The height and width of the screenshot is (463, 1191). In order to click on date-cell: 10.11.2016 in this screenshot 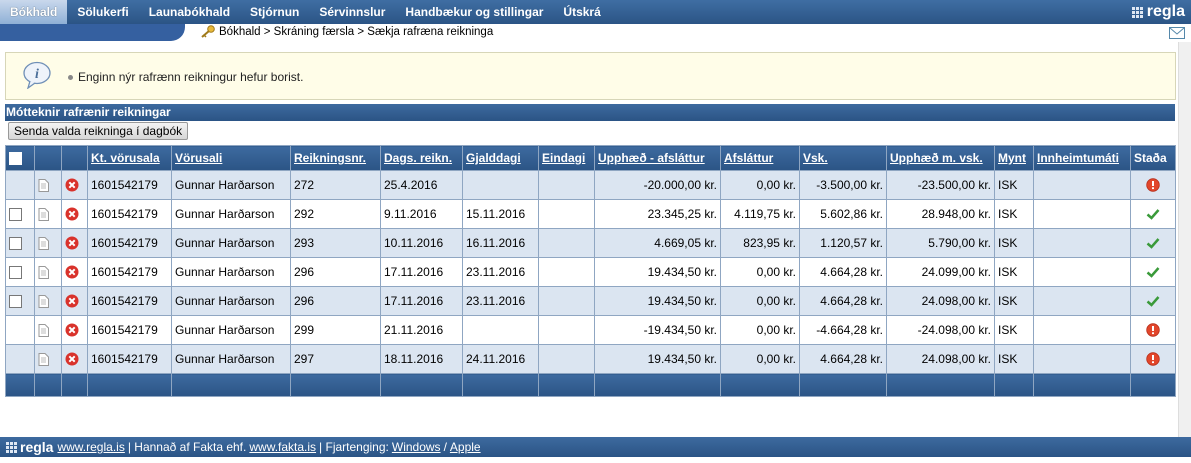, I will do `click(421, 243)`.